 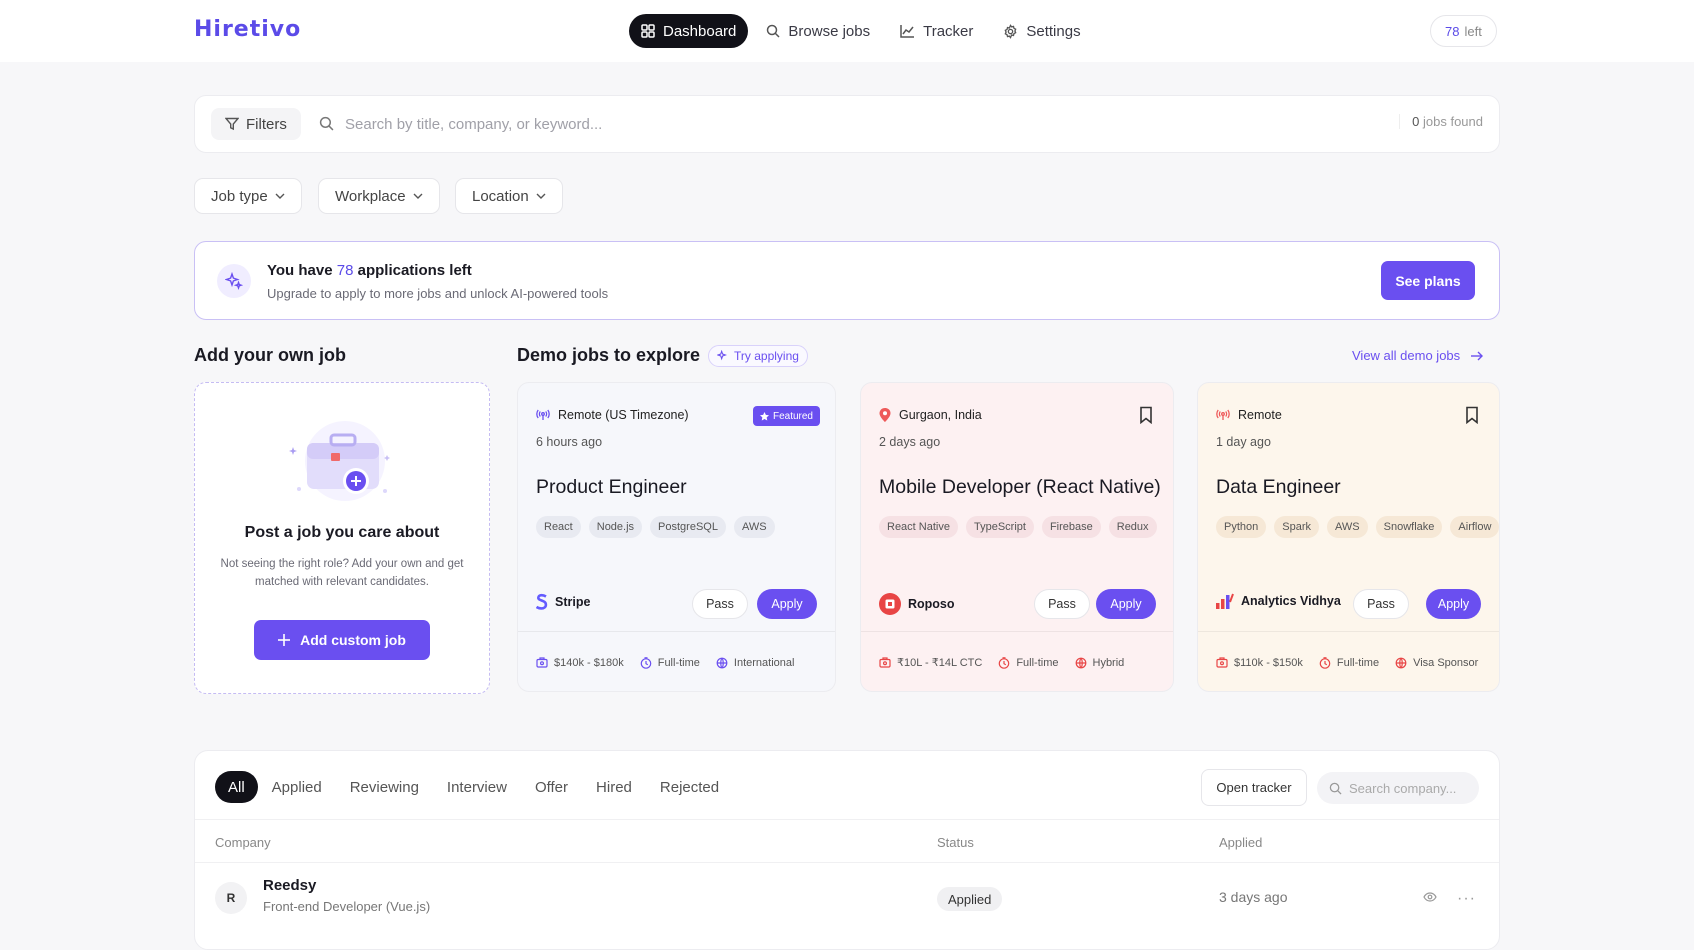 I want to click on job-posted-ago: 2 days ago, so click(x=910, y=442).